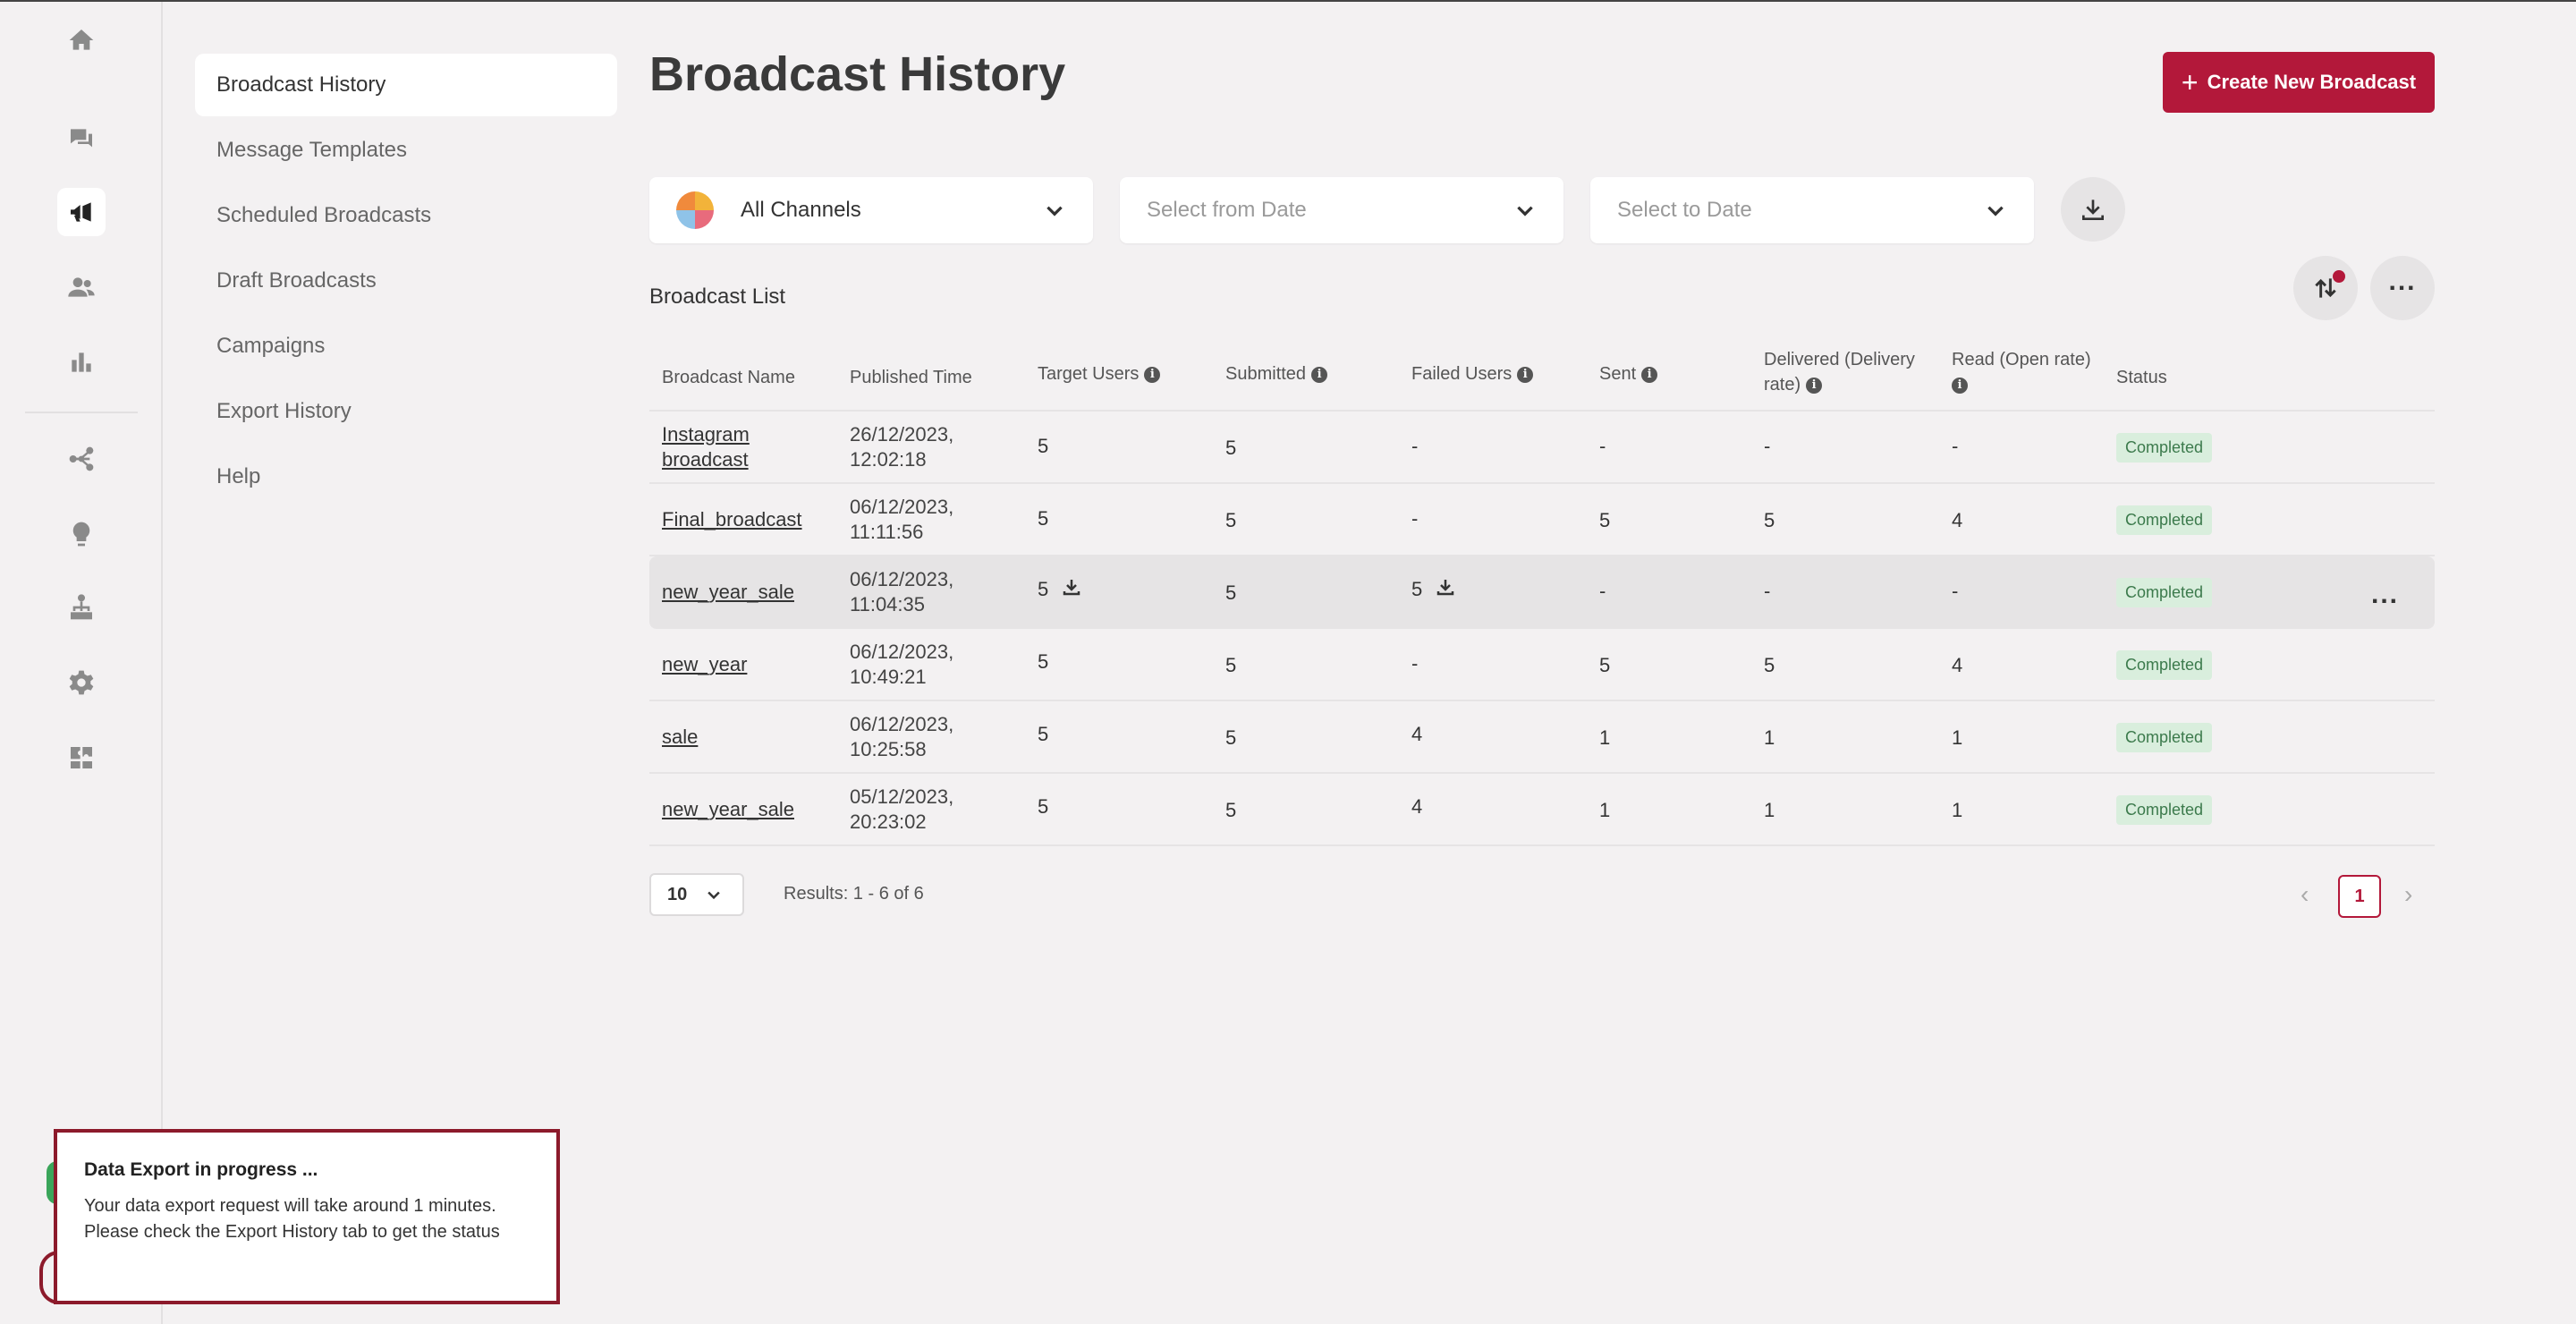  I want to click on subnav-item-export-history: Export History, so click(406, 411).